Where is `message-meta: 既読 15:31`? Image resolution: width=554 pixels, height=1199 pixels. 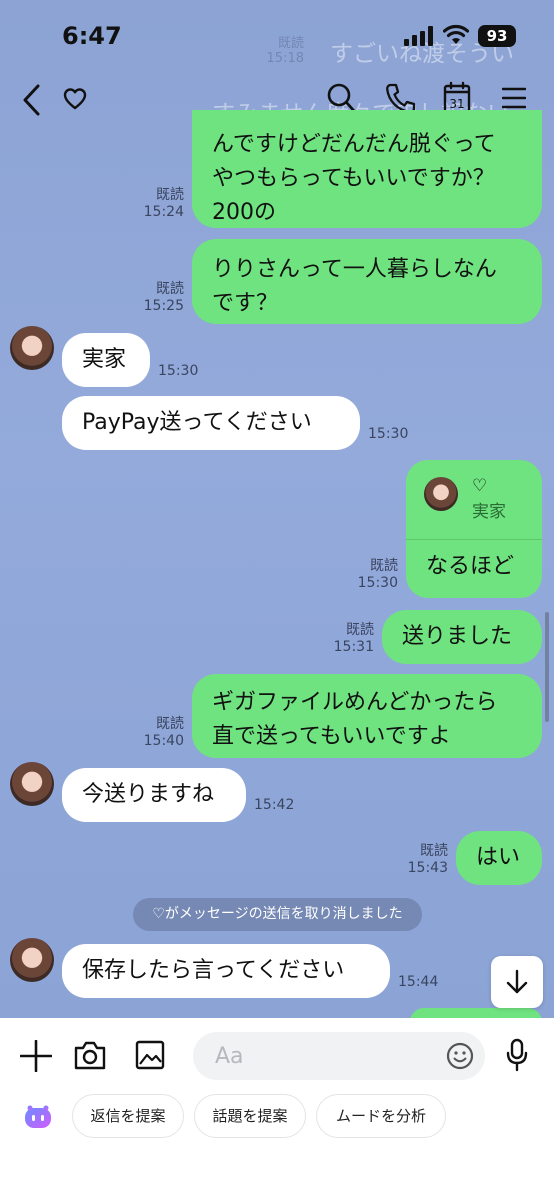
message-meta: 既読 15:31 is located at coordinates (347, 639).